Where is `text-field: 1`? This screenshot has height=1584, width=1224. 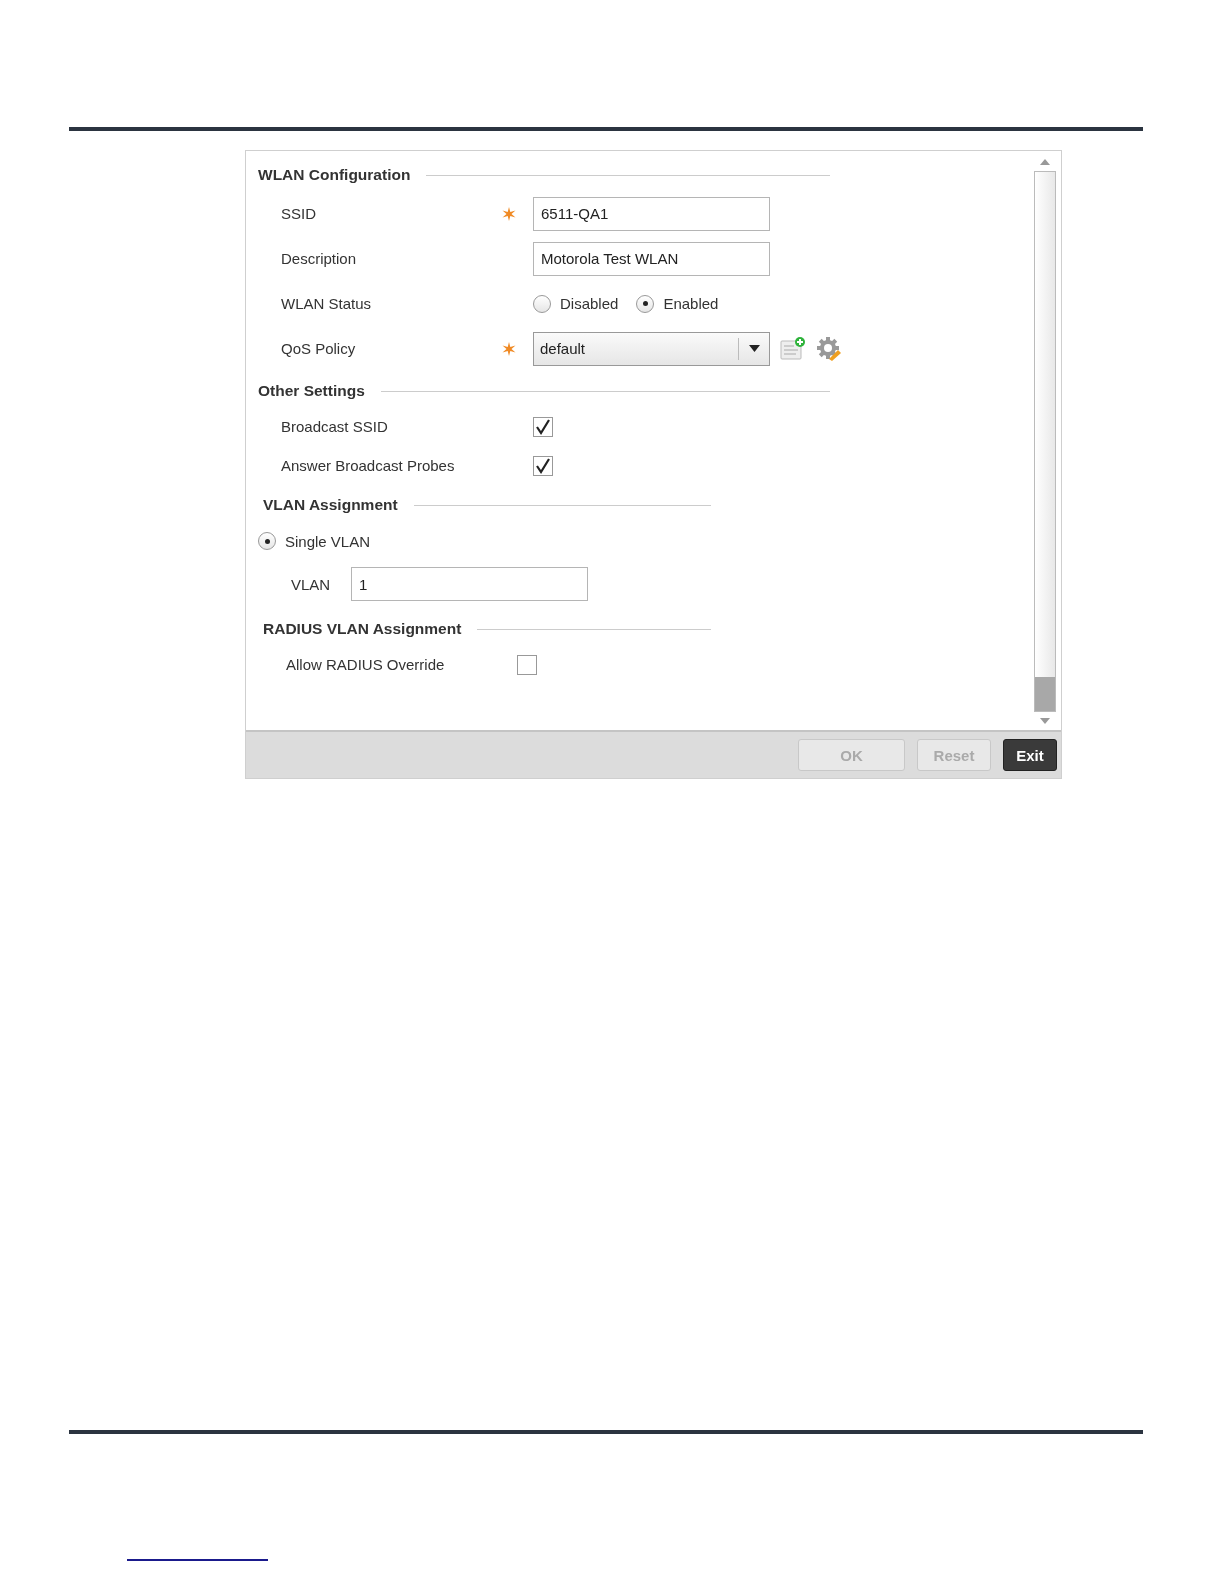
text-field: 1 is located at coordinates (469, 584).